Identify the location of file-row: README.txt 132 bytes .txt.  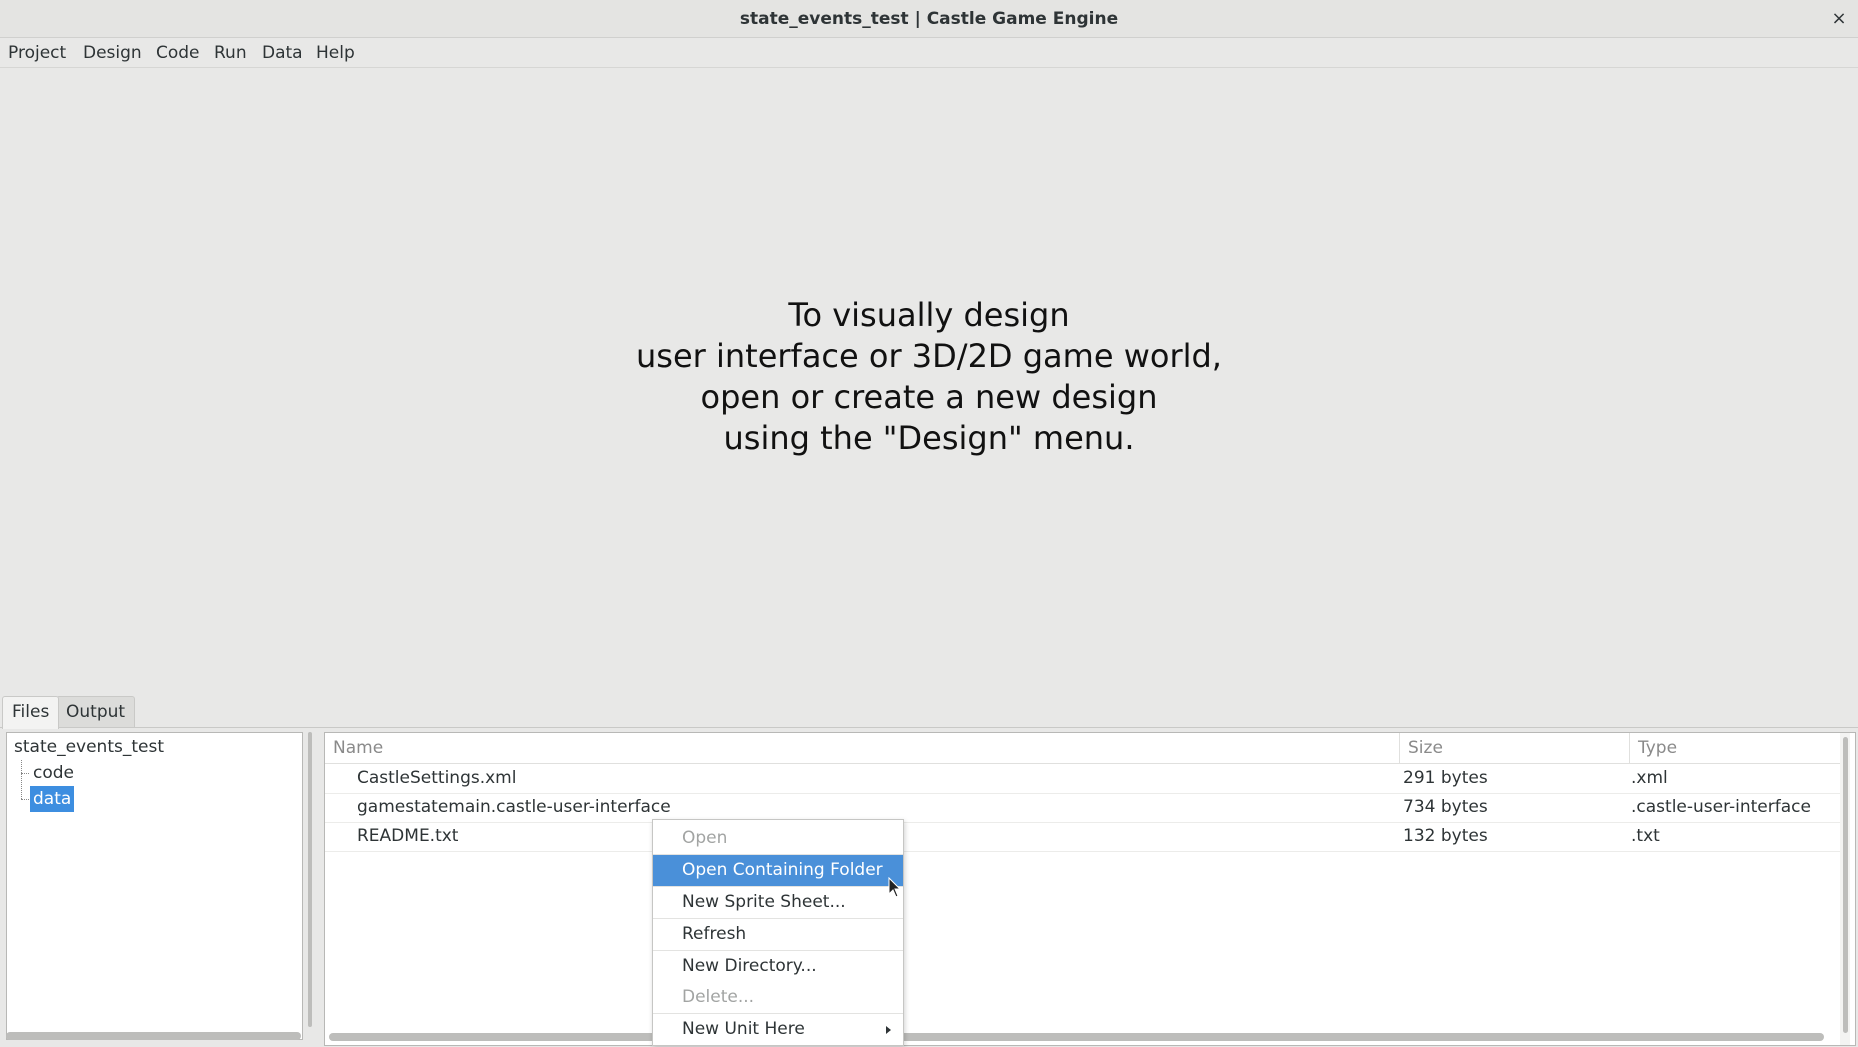
(1085, 837).